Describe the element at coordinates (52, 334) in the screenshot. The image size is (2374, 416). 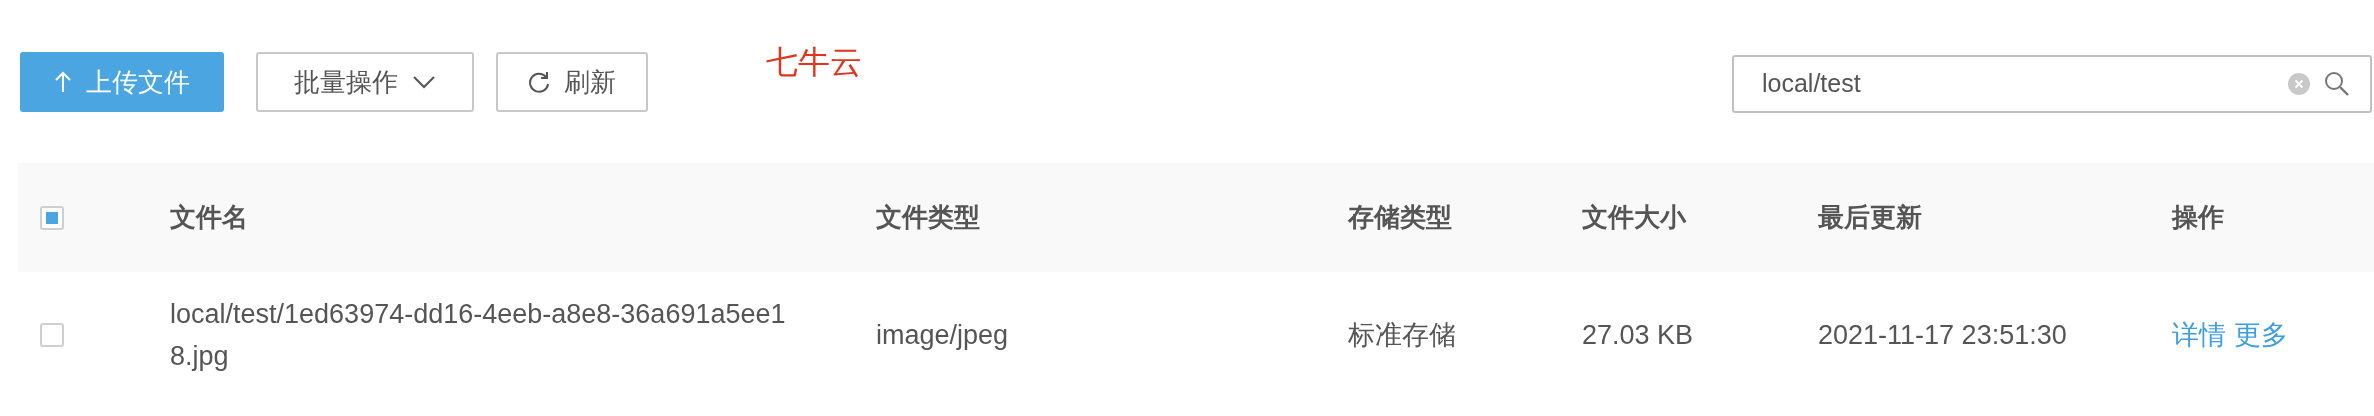
I see `row-checkbox` at that location.